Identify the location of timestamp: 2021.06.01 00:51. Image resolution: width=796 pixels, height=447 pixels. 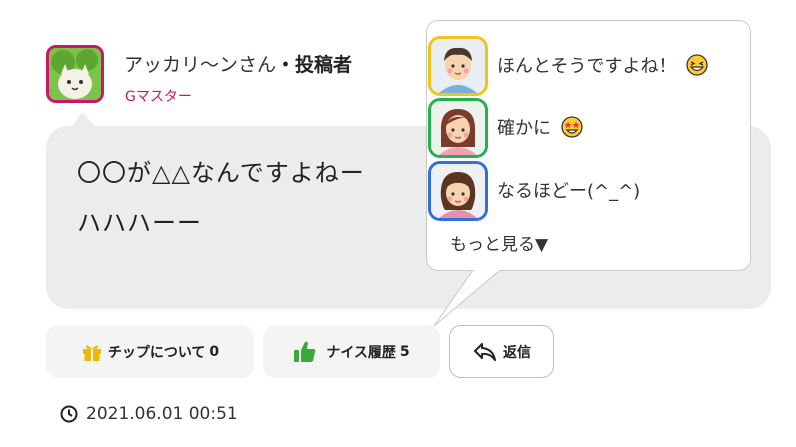
(149, 414).